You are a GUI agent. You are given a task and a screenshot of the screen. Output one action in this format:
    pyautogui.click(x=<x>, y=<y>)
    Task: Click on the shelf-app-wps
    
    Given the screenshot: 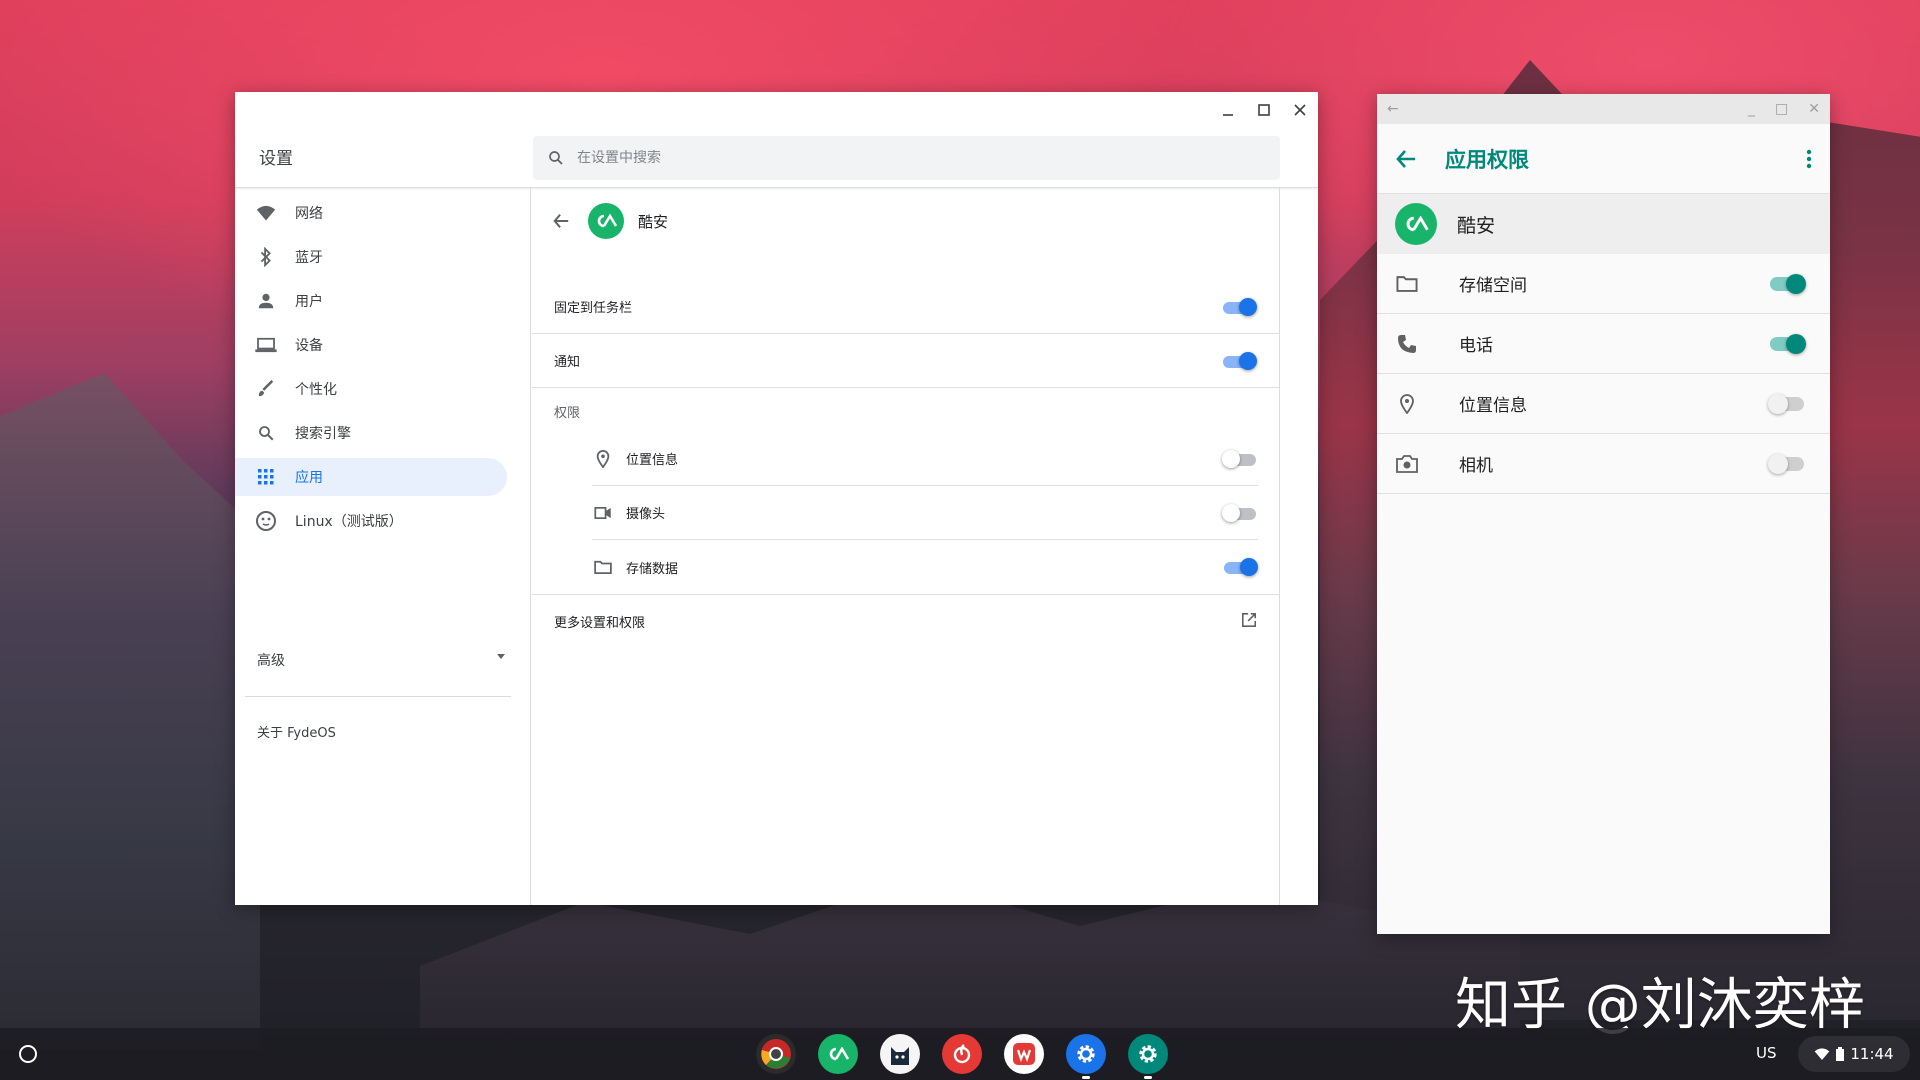 What is the action you would take?
    pyautogui.click(x=1024, y=1054)
    